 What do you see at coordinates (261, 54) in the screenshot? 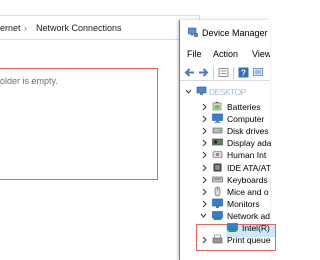
I see `menu-view: View` at bounding box center [261, 54].